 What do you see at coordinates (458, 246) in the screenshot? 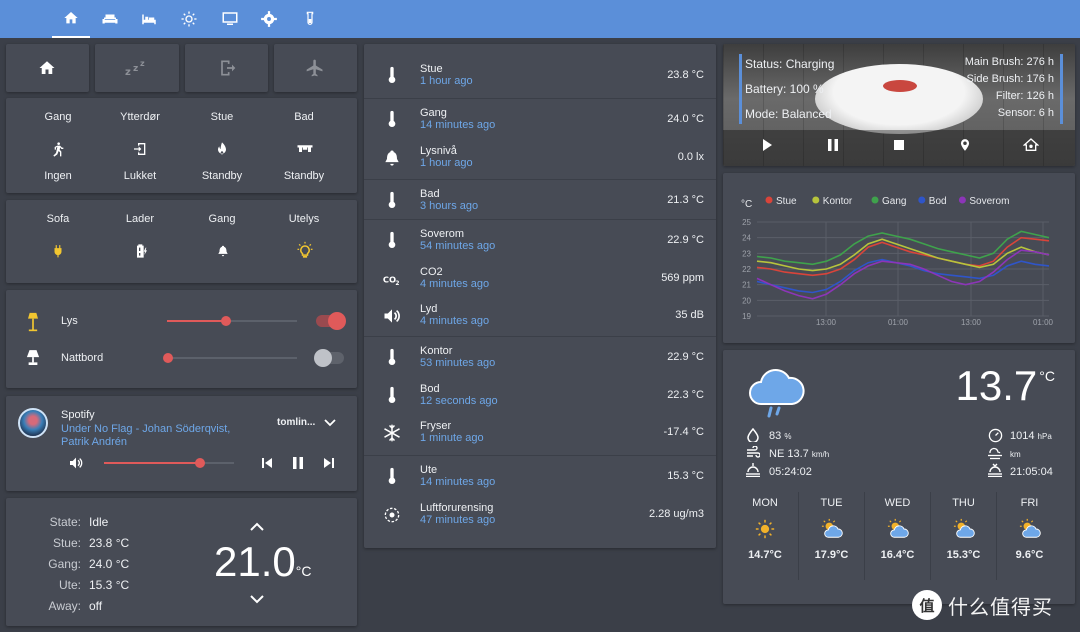
I see `sensor-updated: 54 minutes ago` at bounding box center [458, 246].